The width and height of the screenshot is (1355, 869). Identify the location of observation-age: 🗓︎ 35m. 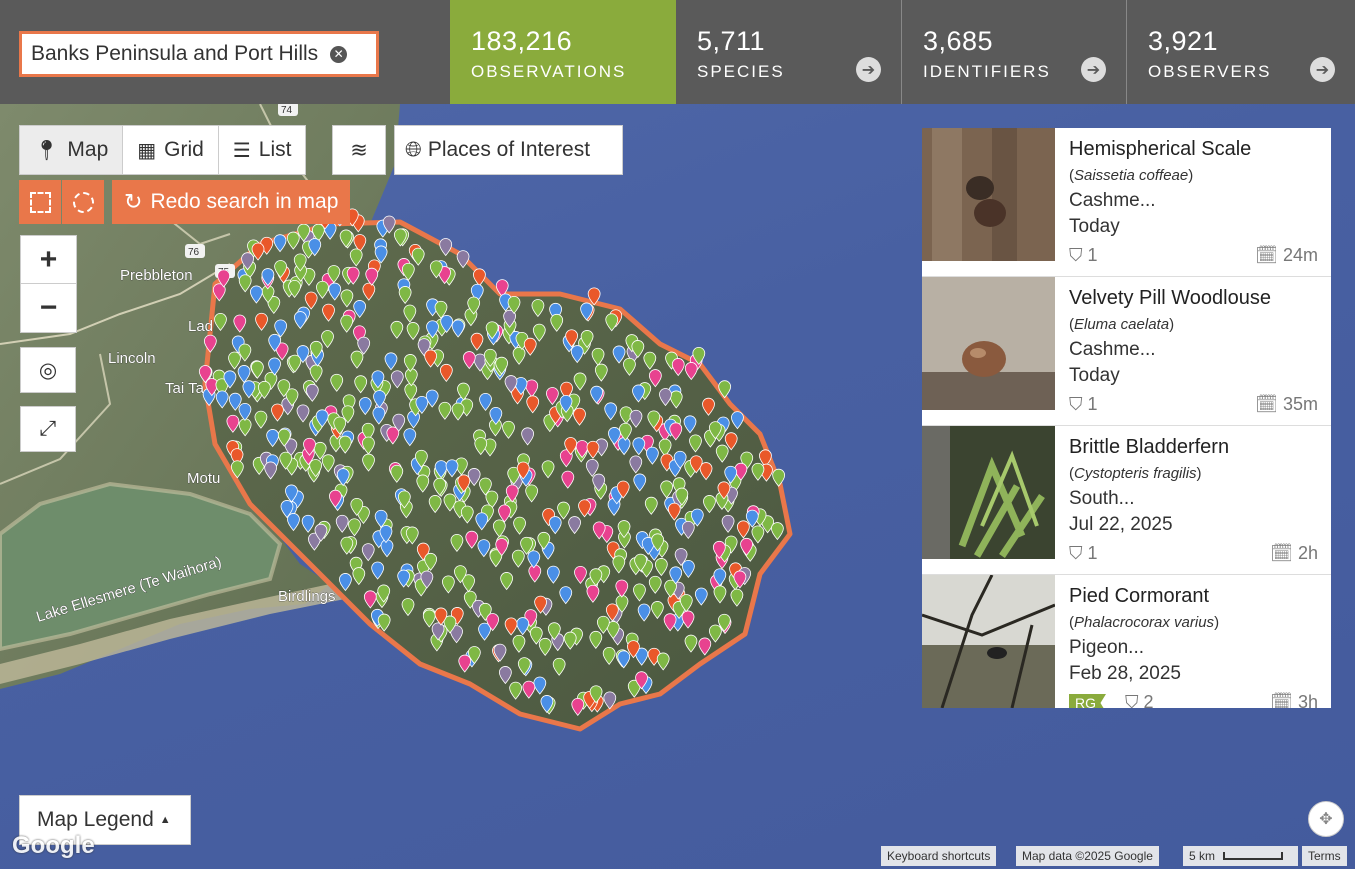
(1286, 404).